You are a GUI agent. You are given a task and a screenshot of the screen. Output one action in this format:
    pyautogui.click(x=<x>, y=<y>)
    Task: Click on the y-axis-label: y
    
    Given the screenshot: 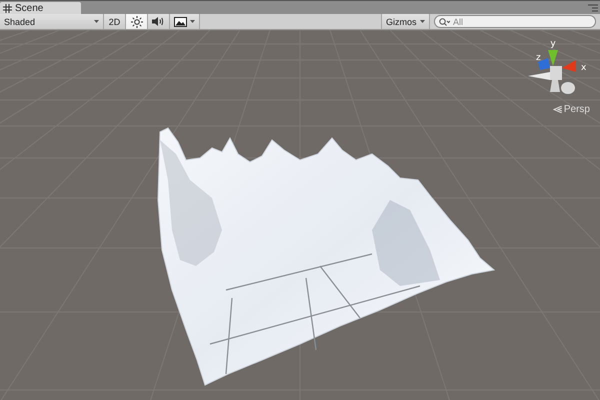 What is the action you would take?
    pyautogui.click(x=553, y=44)
    